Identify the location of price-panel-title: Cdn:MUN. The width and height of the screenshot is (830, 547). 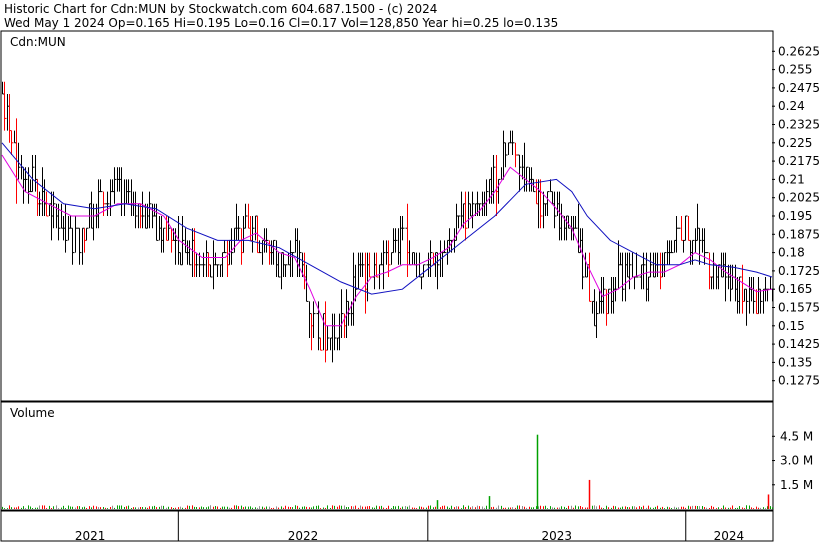
(38, 42).